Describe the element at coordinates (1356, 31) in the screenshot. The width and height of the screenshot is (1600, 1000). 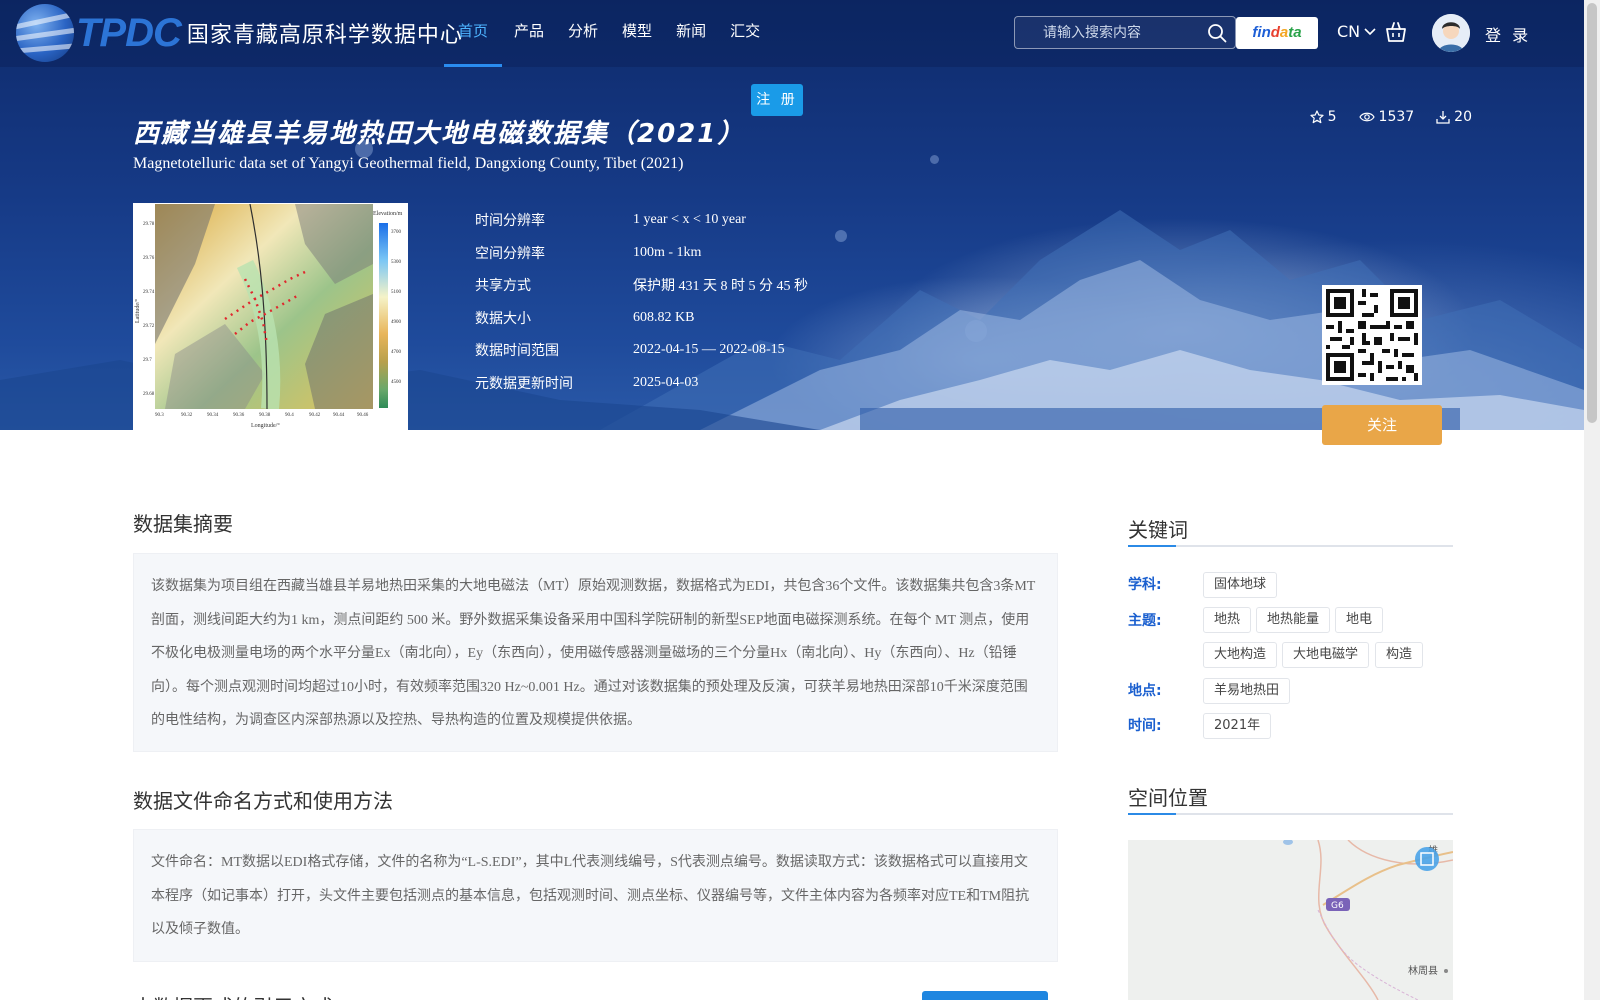
I see `language-switcher: CN` at that location.